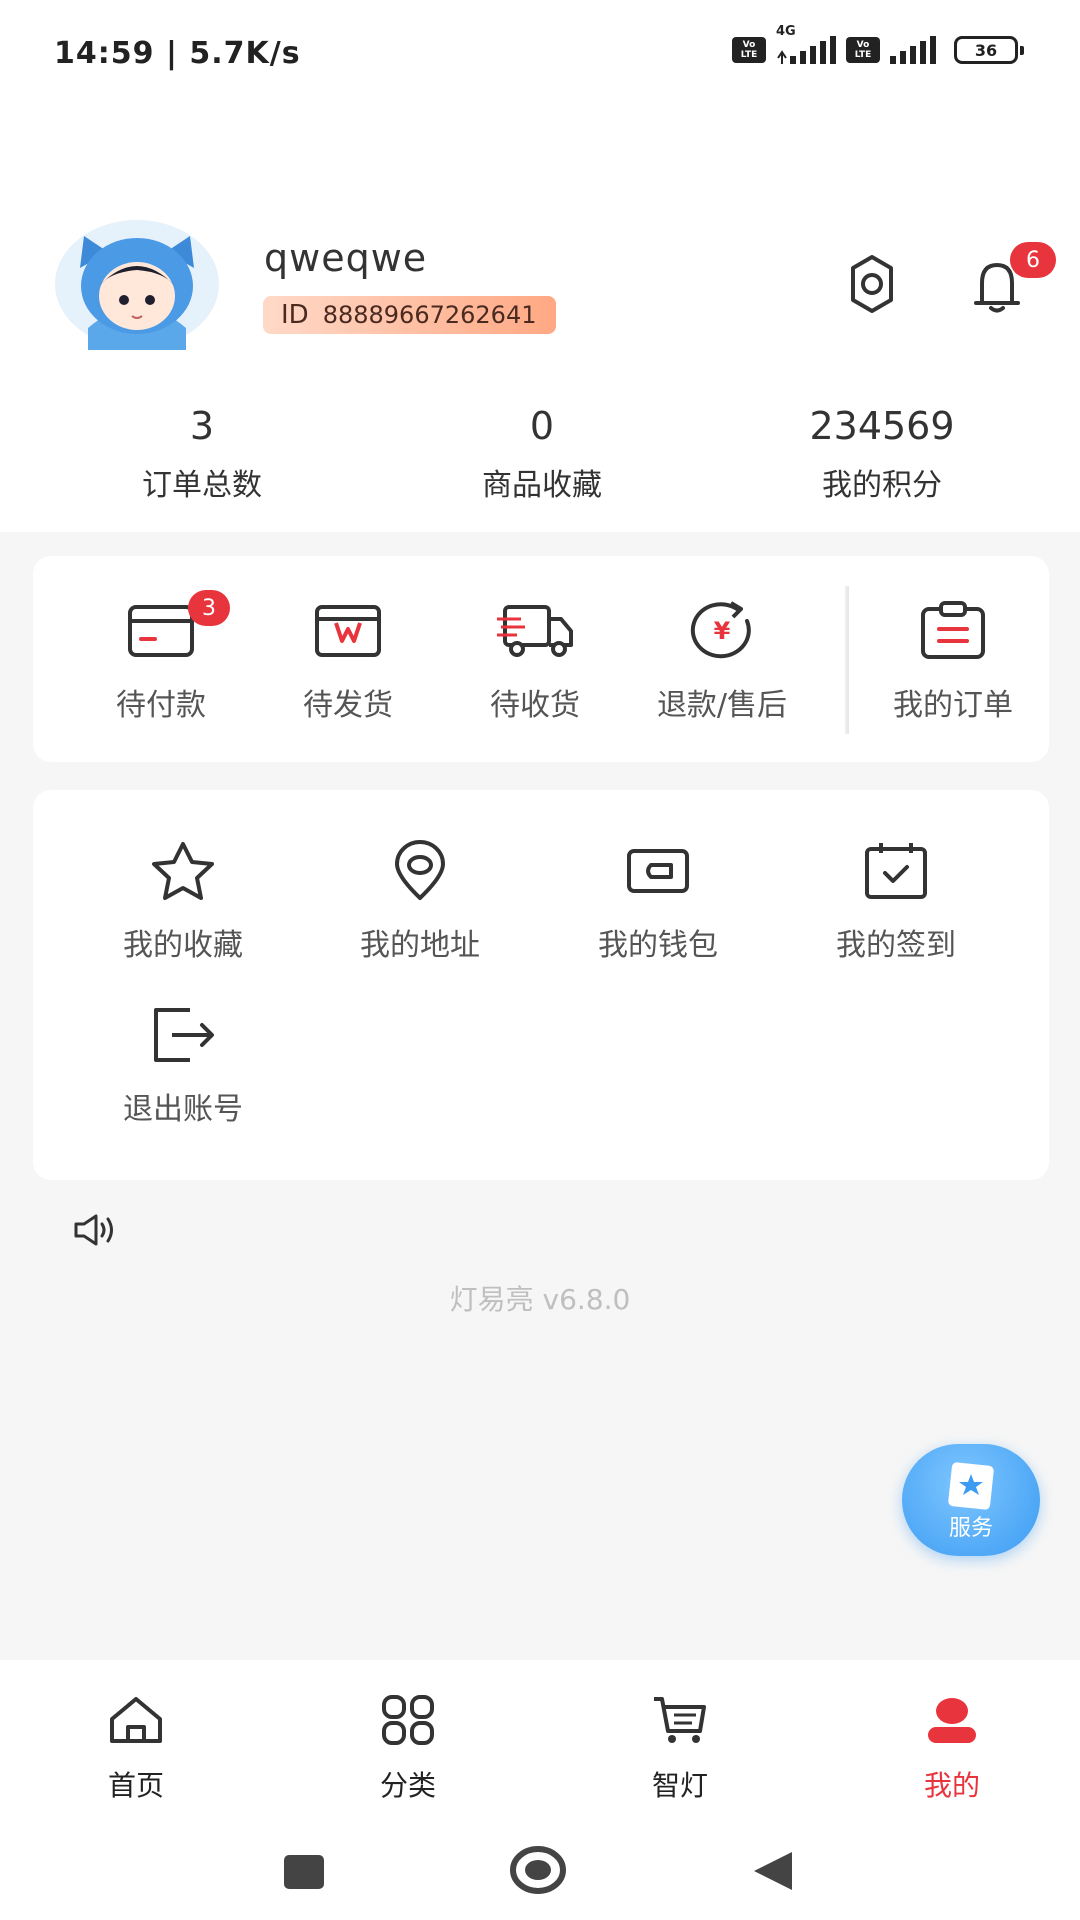  Describe the element at coordinates (535, 705) in the screenshot. I see `order-label: 待收货` at that location.